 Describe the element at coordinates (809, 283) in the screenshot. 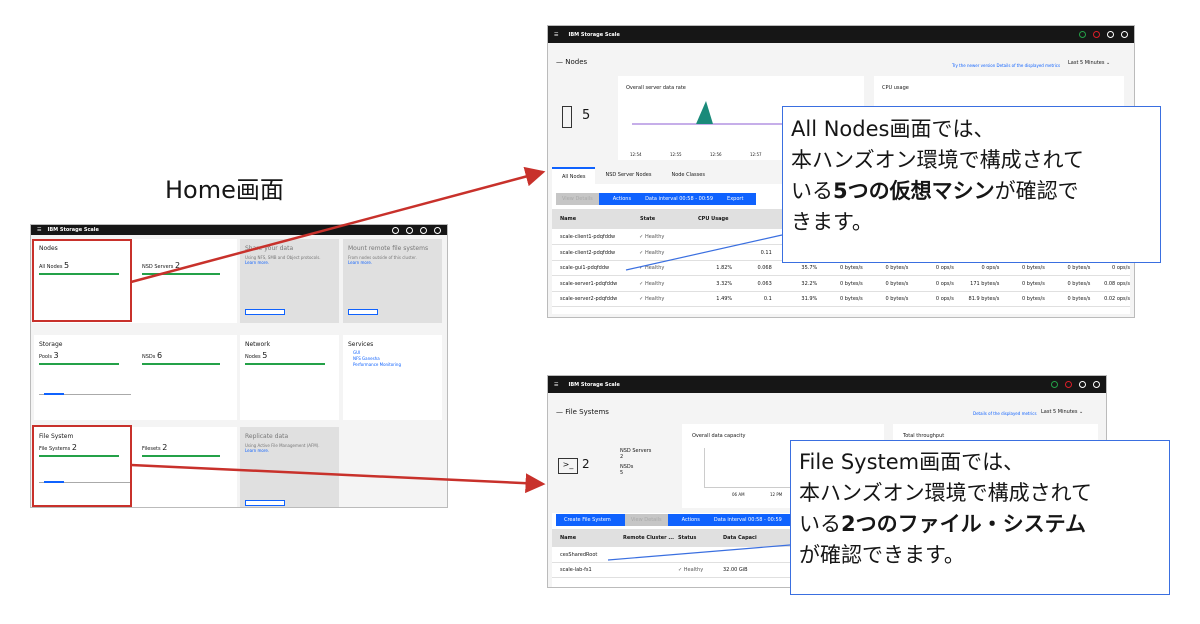

I see `cell-mem: 32.2%` at that location.